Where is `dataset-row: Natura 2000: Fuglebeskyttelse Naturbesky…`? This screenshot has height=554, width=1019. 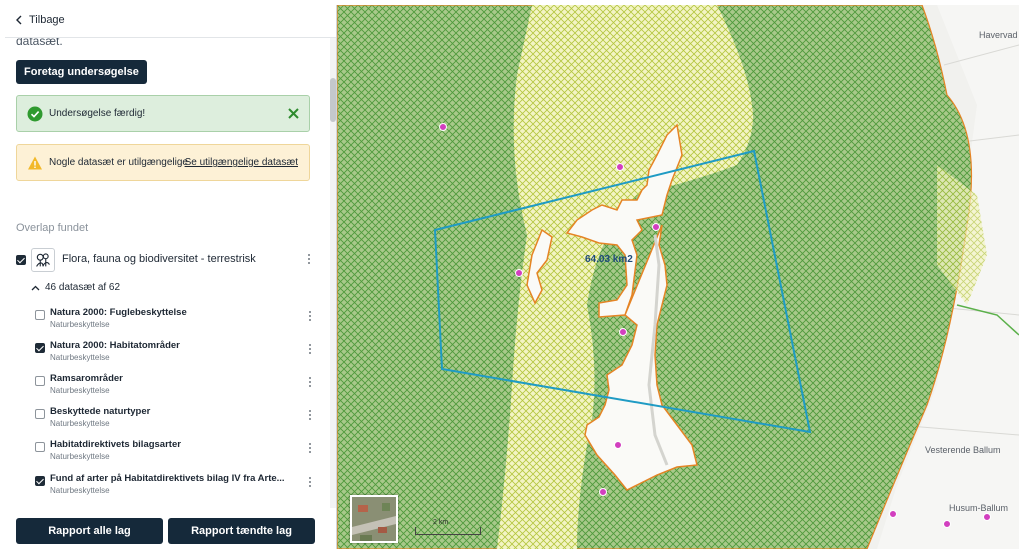
dataset-row: Natura 2000: Fuglebeskyttelse Naturbesky… is located at coordinates (178, 322).